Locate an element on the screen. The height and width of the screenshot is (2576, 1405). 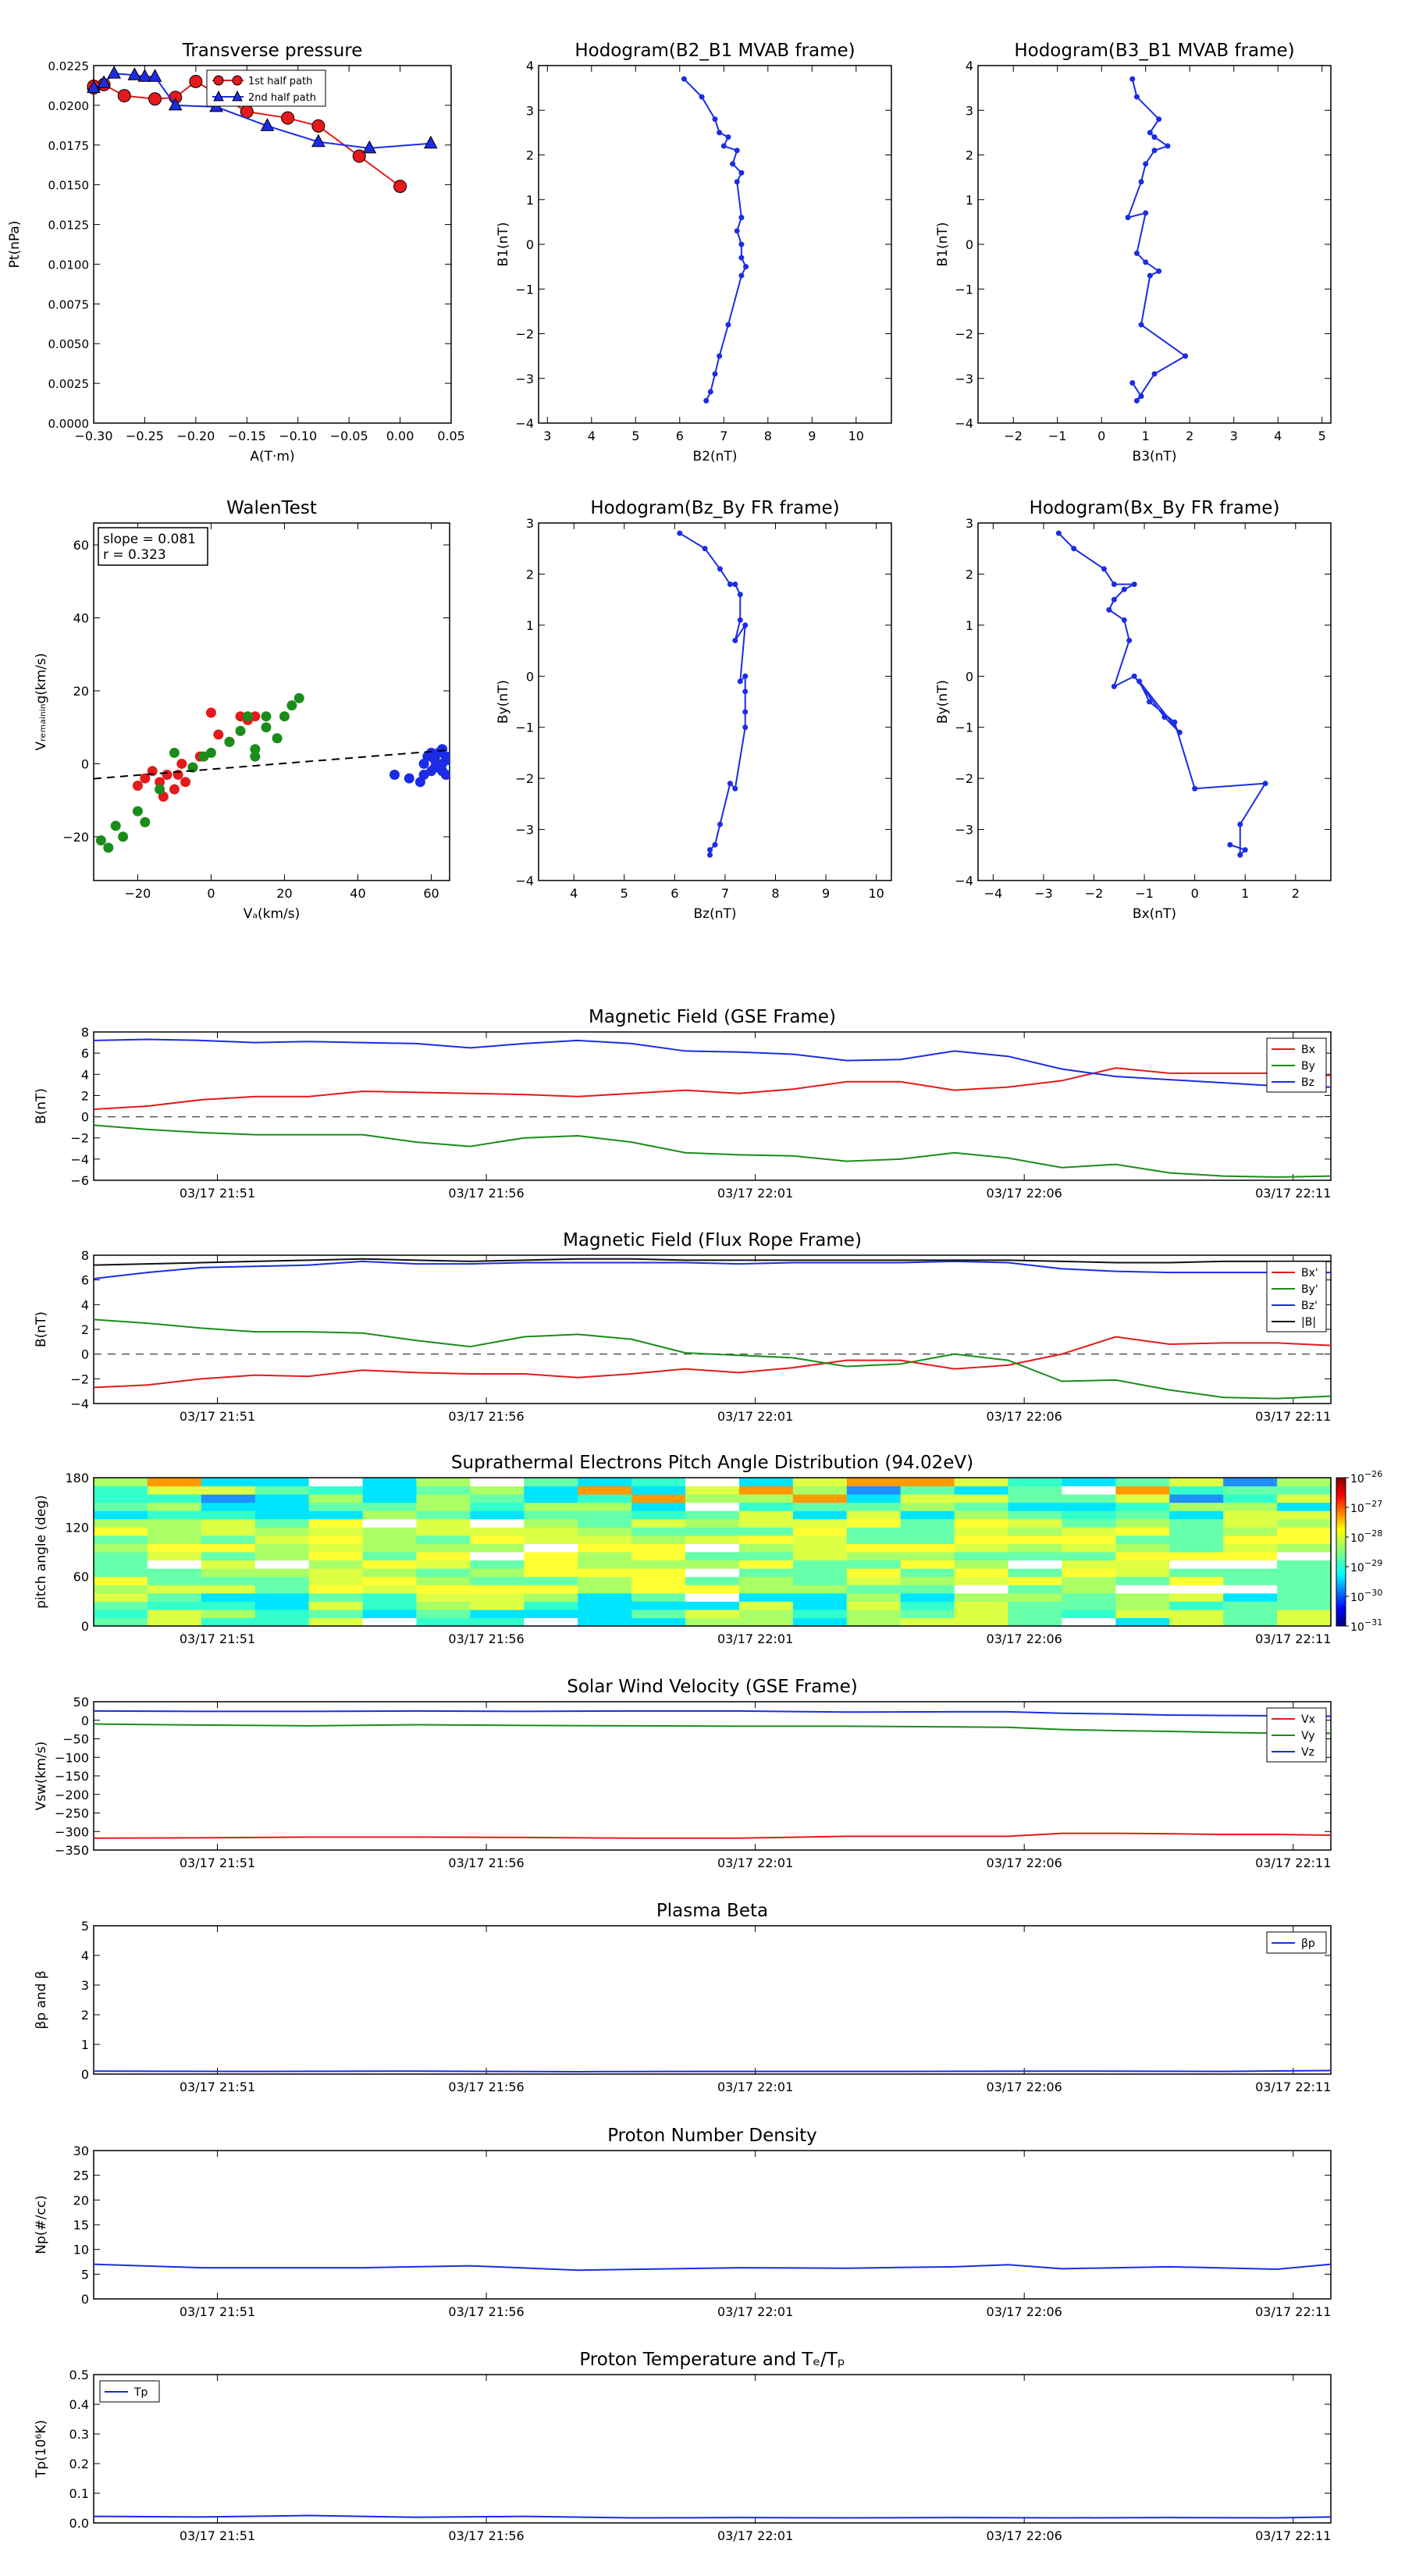
legend-label: Tp is located at coordinates (140, 2392).